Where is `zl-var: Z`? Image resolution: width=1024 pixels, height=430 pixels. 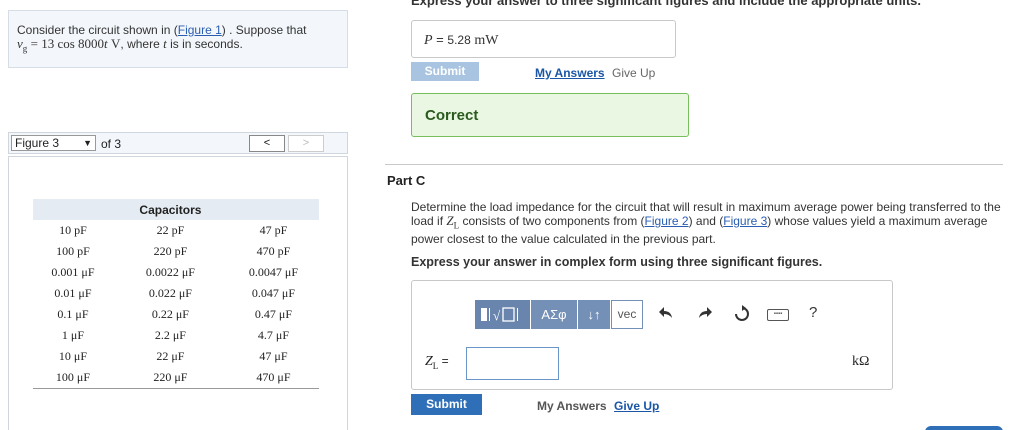
zl-var: Z is located at coordinates (450, 220).